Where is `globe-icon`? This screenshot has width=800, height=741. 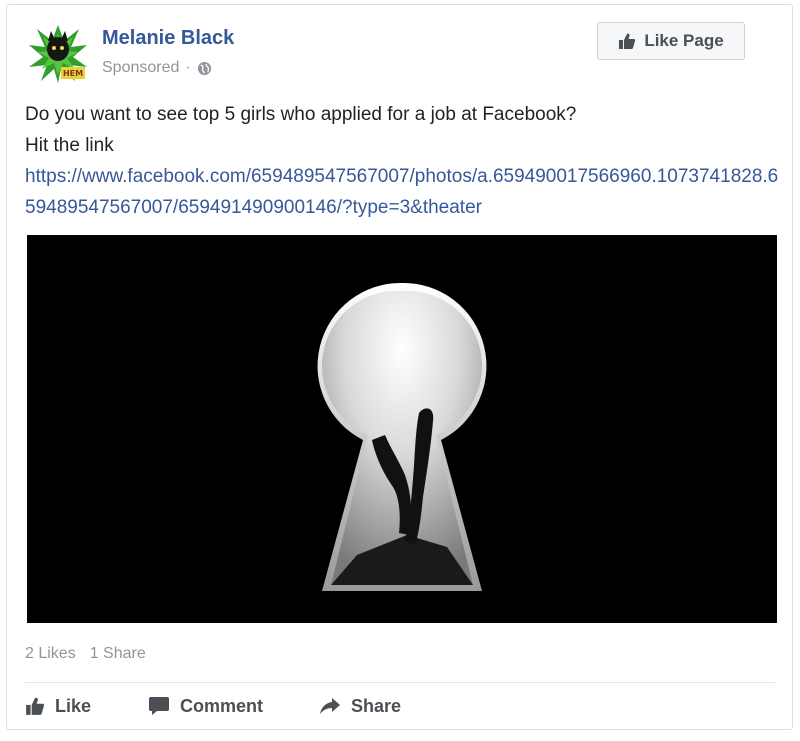 globe-icon is located at coordinates (204, 68).